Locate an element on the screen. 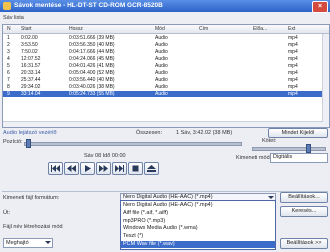  select-all-button: Mindet Kijelöl is located at coordinates (298, 133).